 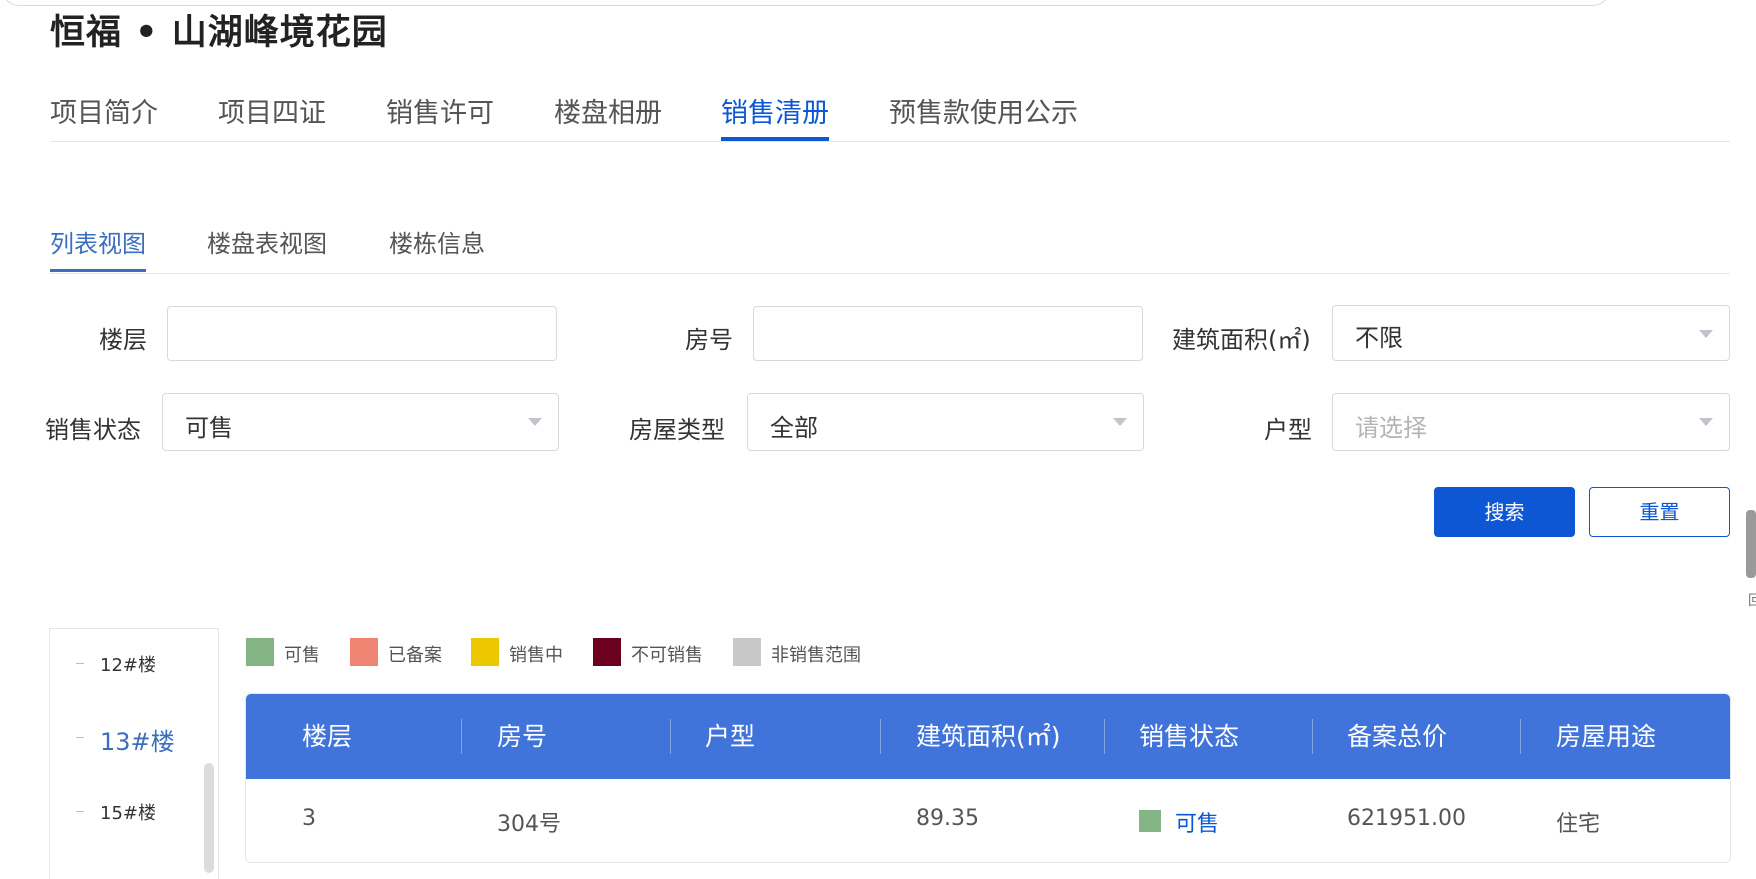 I want to click on status-swatch, so click(x=1150, y=821).